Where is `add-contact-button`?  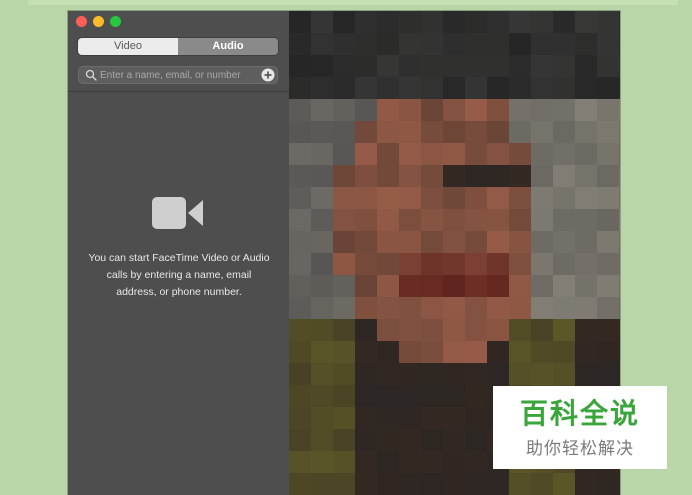 add-contact-button is located at coordinates (268, 75).